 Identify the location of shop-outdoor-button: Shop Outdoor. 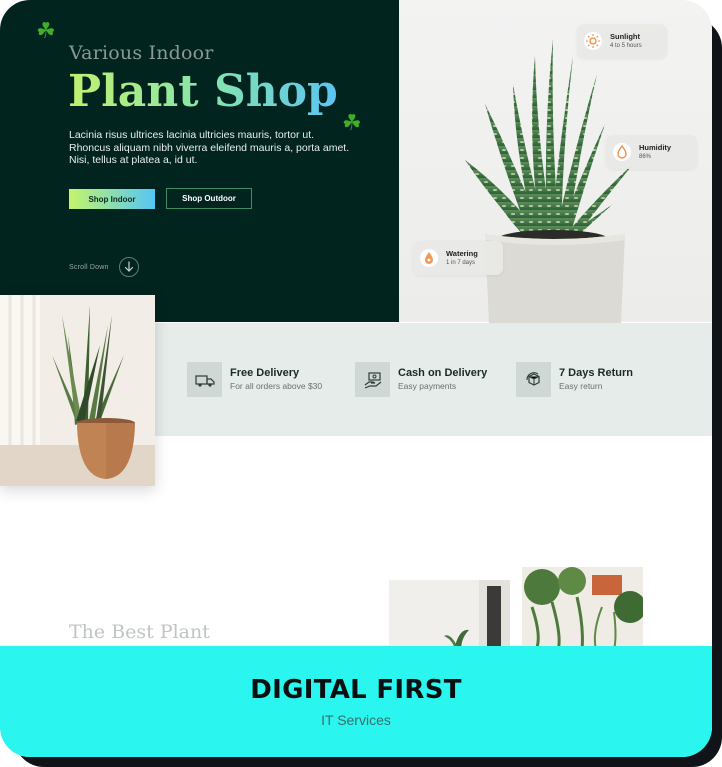
(209, 198).